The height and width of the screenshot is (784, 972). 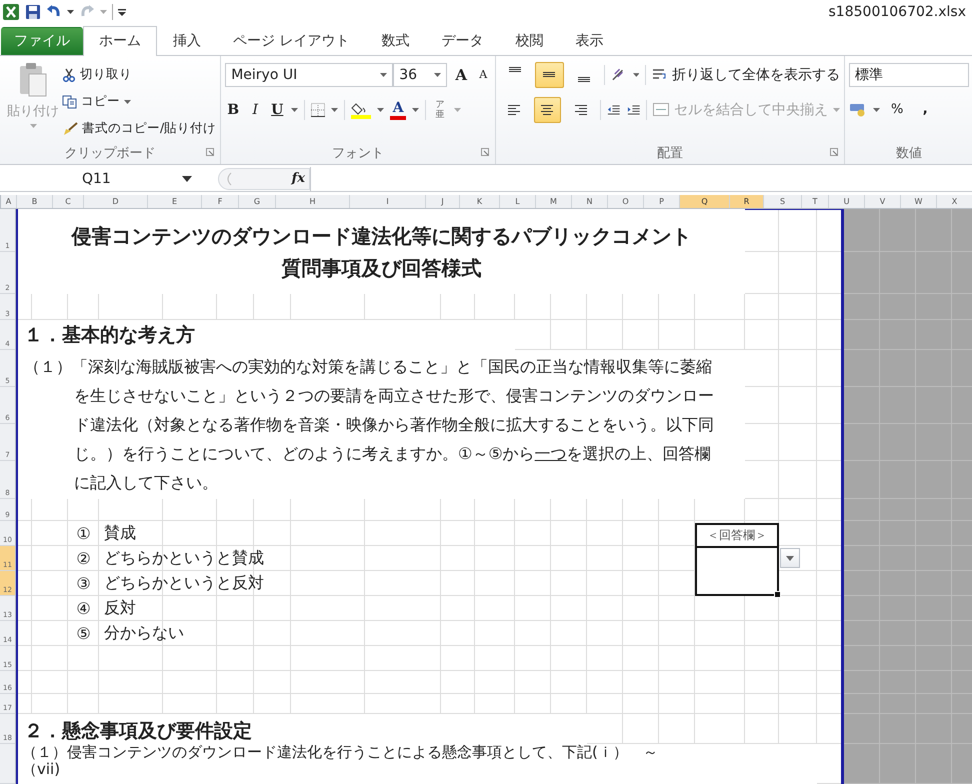 What do you see at coordinates (440, 109) in the screenshot?
I see `phonetic-guide-button: ア 亜` at bounding box center [440, 109].